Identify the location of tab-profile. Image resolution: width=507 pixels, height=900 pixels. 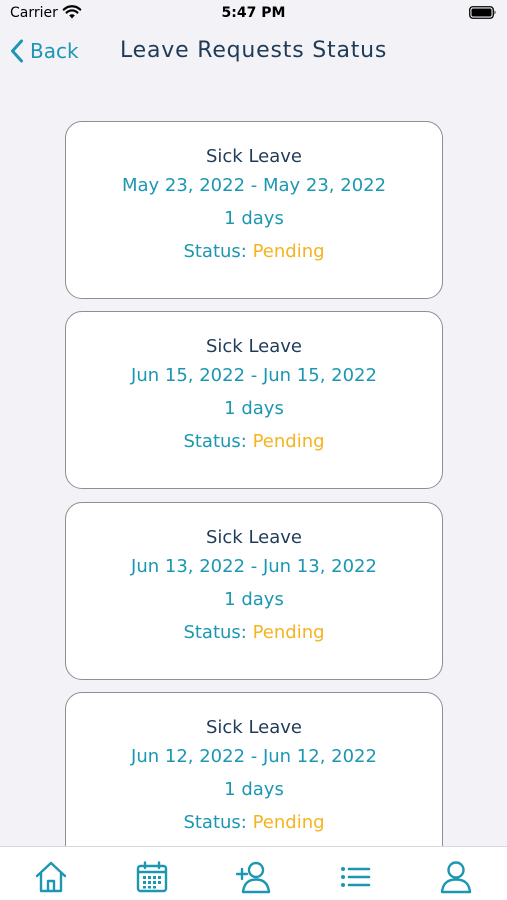
(456, 877).